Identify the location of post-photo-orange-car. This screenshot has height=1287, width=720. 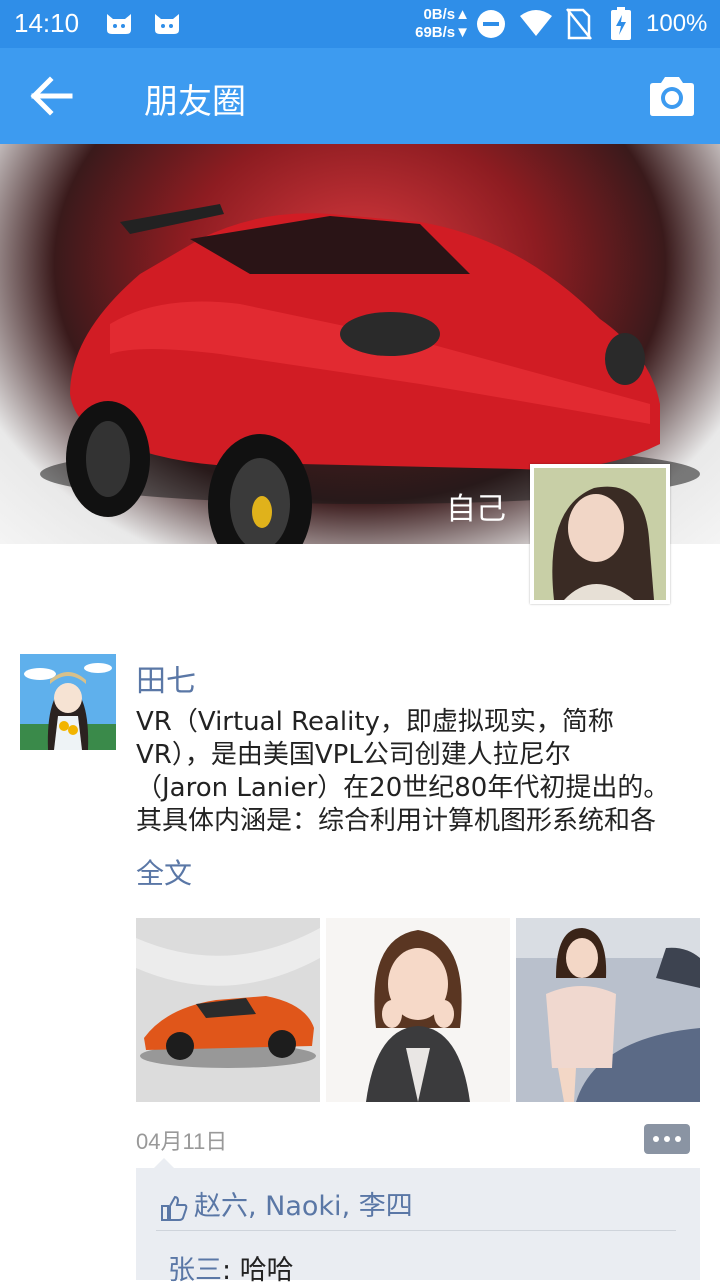
(228, 1010).